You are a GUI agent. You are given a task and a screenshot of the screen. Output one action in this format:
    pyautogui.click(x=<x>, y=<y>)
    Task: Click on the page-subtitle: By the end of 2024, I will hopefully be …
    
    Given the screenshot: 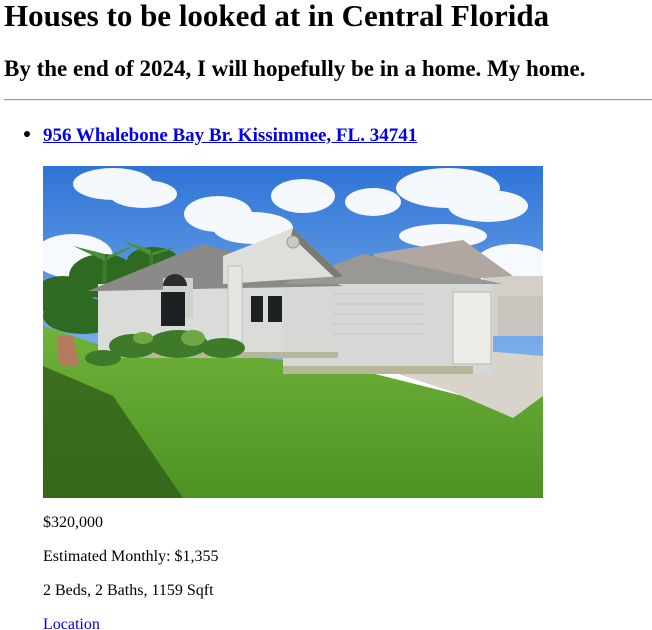 What is the action you would take?
    pyautogui.click(x=295, y=68)
    